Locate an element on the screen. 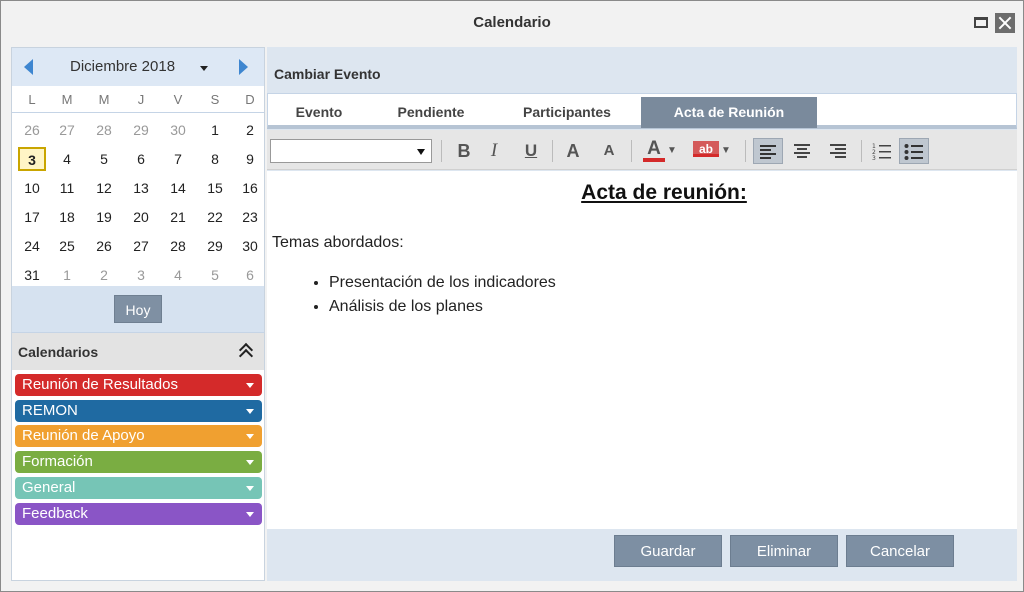 The width and height of the screenshot is (1024, 592). window-title: Calendario is located at coordinates (512, 22).